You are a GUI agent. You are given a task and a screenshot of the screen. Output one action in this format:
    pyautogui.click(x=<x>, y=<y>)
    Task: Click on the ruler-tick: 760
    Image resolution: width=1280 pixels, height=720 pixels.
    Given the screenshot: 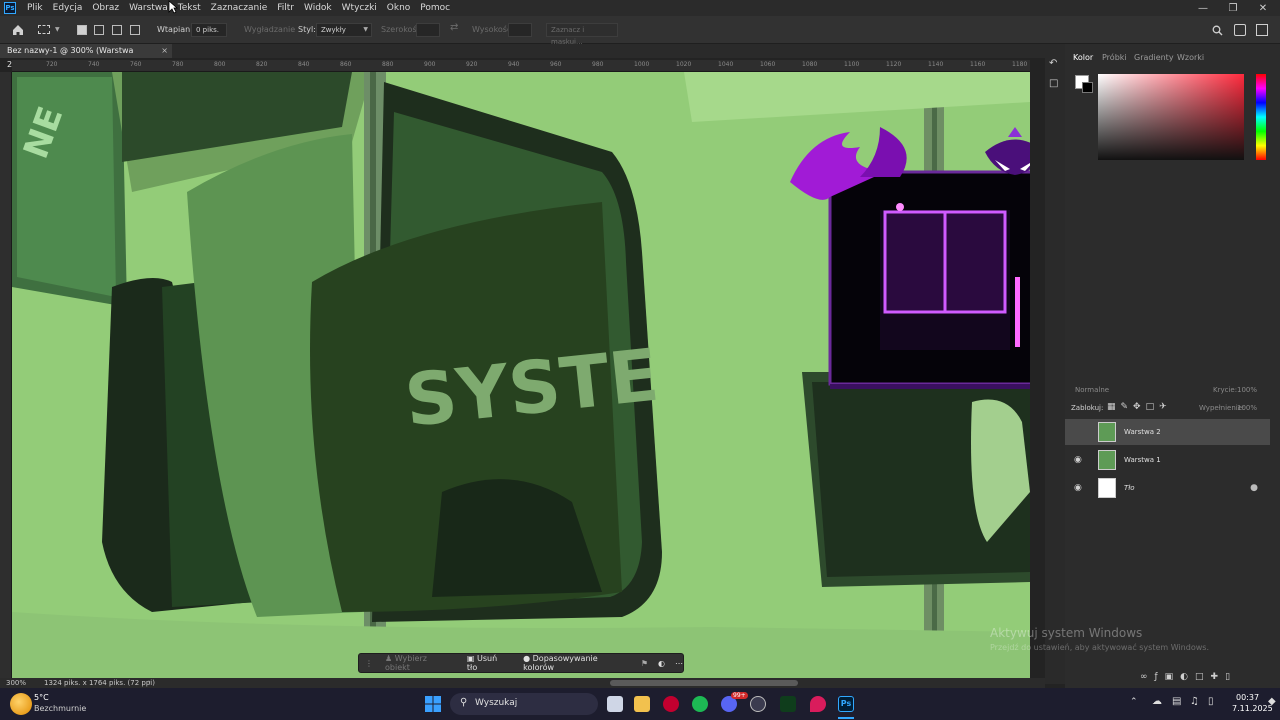 What is the action you would take?
    pyautogui.click(x=136, y=64)
    